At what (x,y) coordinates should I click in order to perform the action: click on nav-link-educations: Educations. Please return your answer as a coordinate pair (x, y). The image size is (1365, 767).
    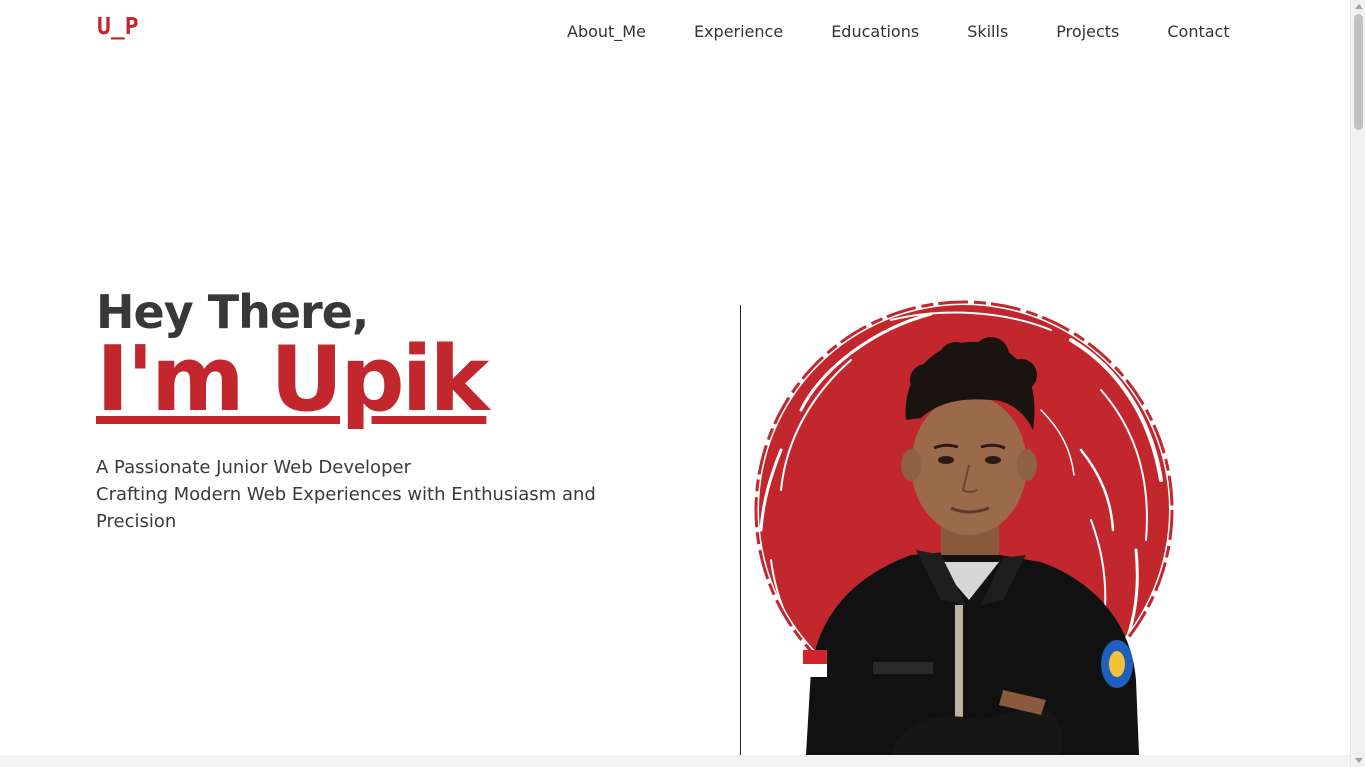
    Looking at the image, I should click on (875, 32).